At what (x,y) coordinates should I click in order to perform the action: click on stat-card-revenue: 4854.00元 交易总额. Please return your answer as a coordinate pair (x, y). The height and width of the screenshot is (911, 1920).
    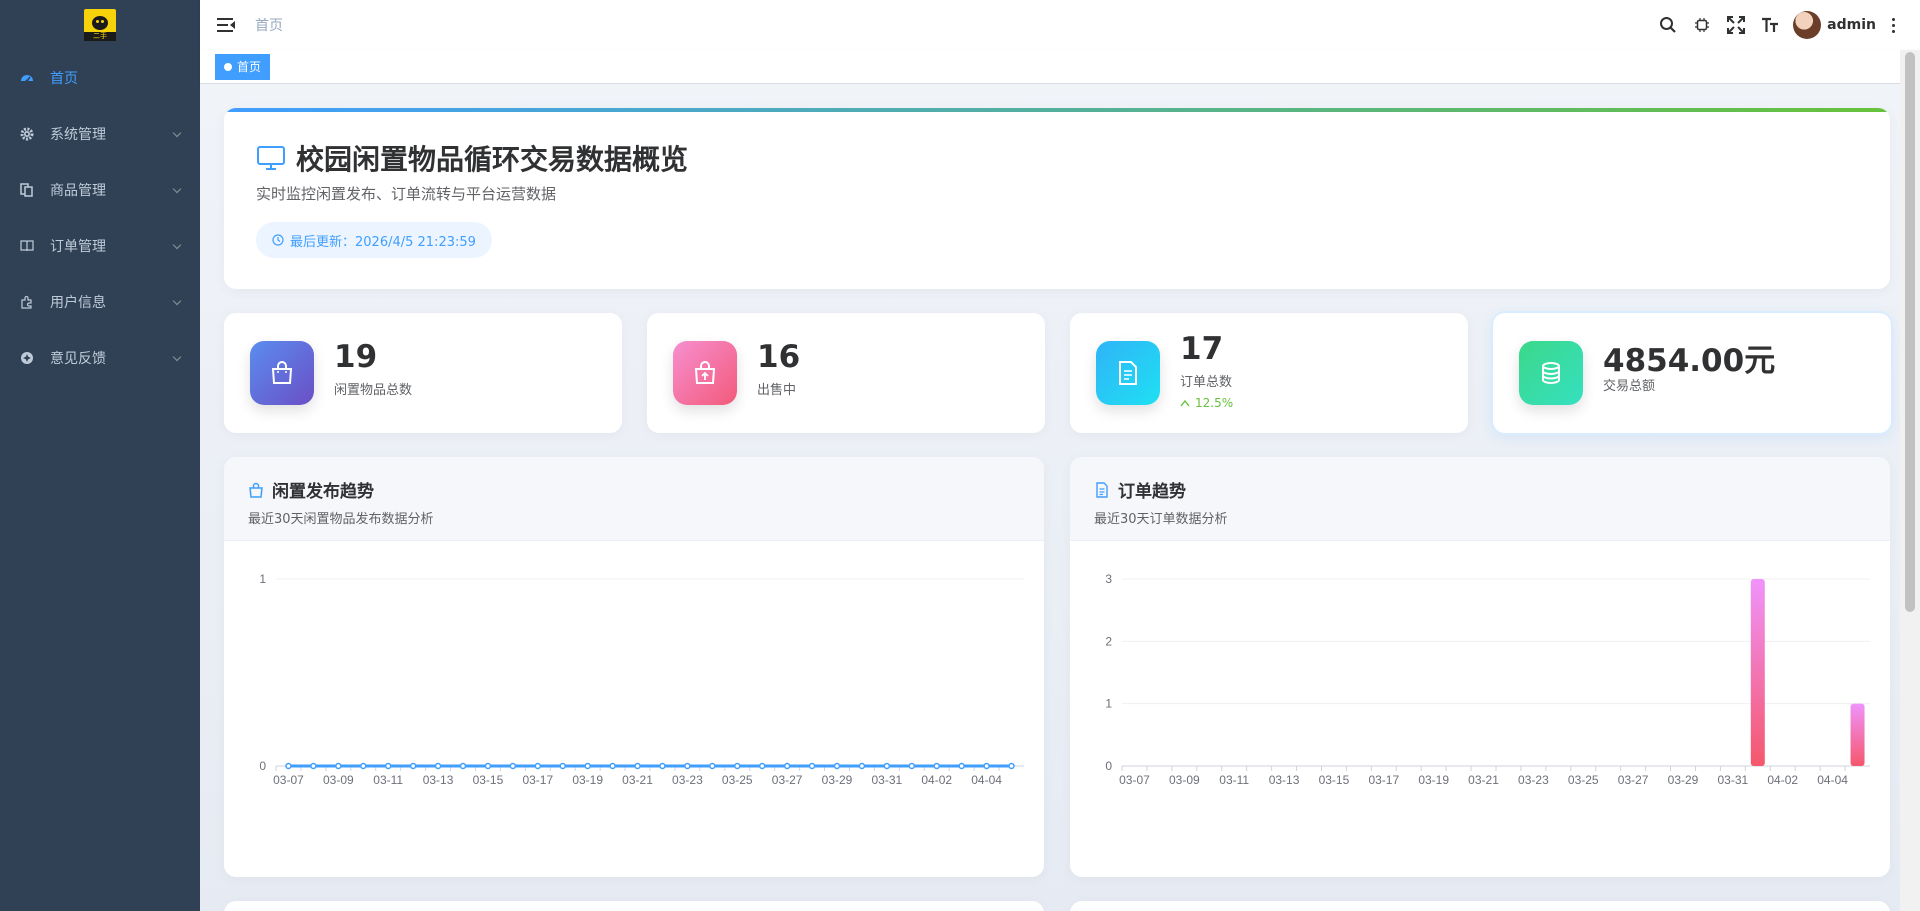
    Looking at the image, I should click on (1692, 373).